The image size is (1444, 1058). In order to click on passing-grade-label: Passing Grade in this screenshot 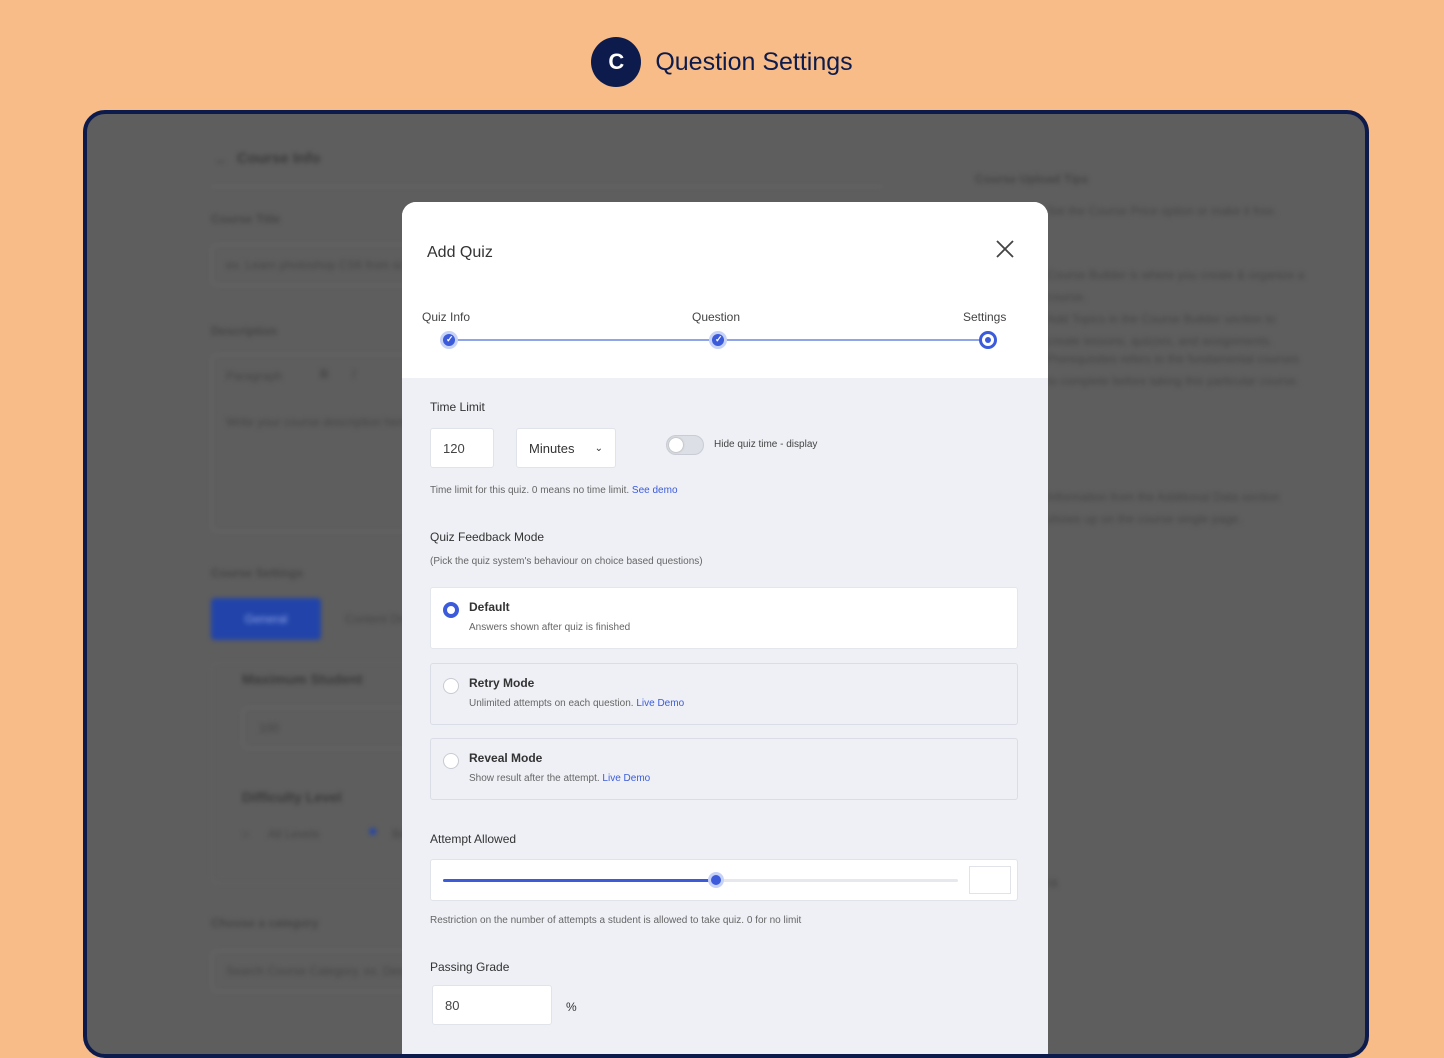, I will do `click(470, 967)`.